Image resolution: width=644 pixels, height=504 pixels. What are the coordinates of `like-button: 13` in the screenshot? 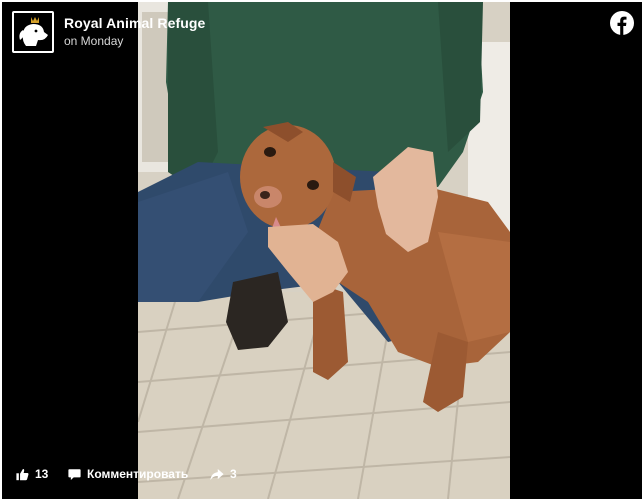 It's located at (32, 474).